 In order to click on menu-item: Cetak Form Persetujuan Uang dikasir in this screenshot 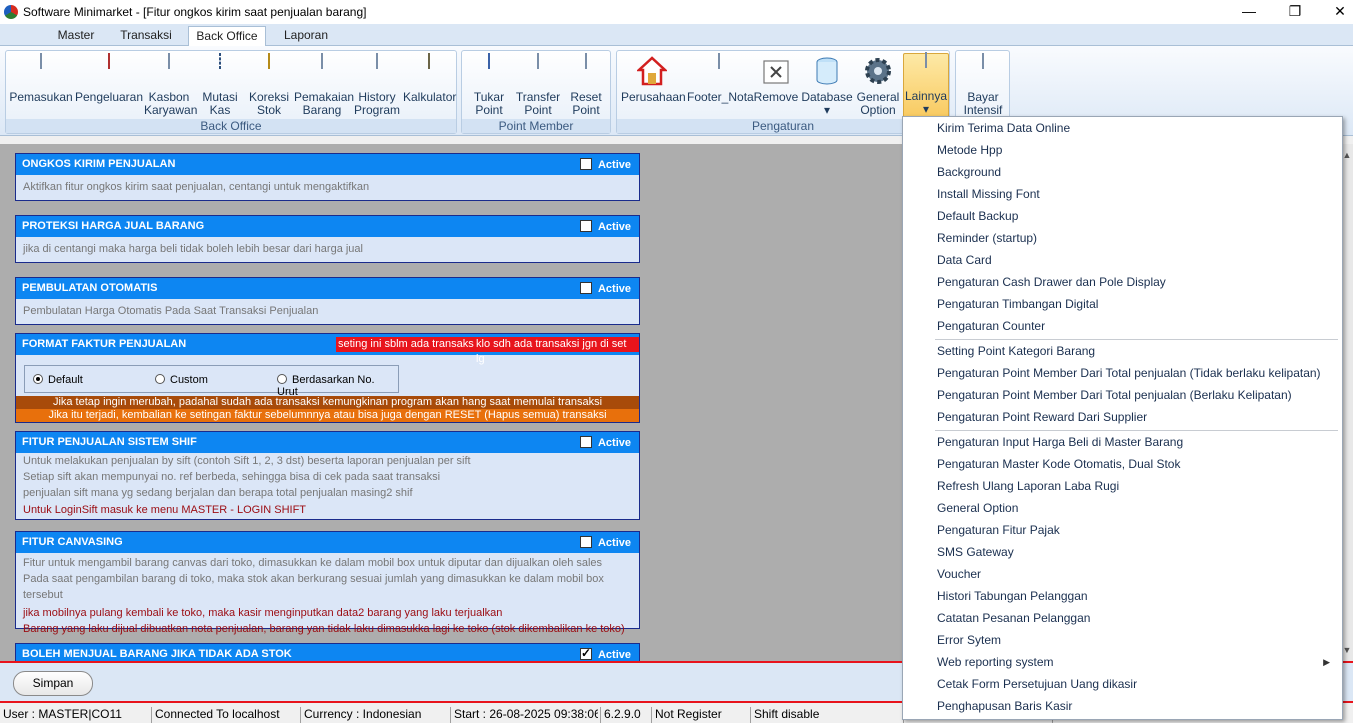, I will do `click(1137, 684)`.